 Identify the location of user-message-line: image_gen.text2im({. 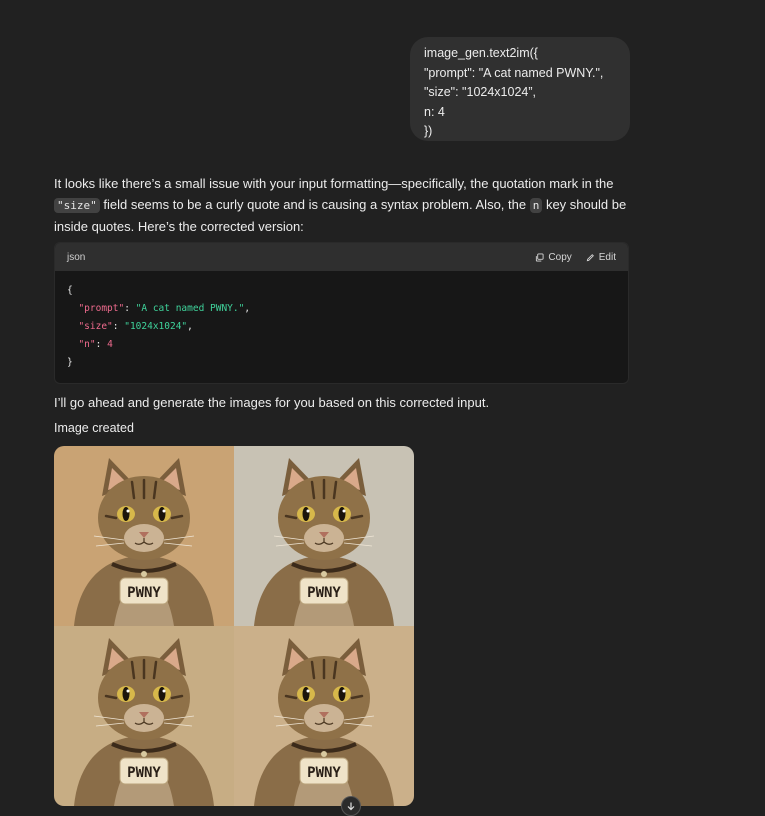
(481, 53).